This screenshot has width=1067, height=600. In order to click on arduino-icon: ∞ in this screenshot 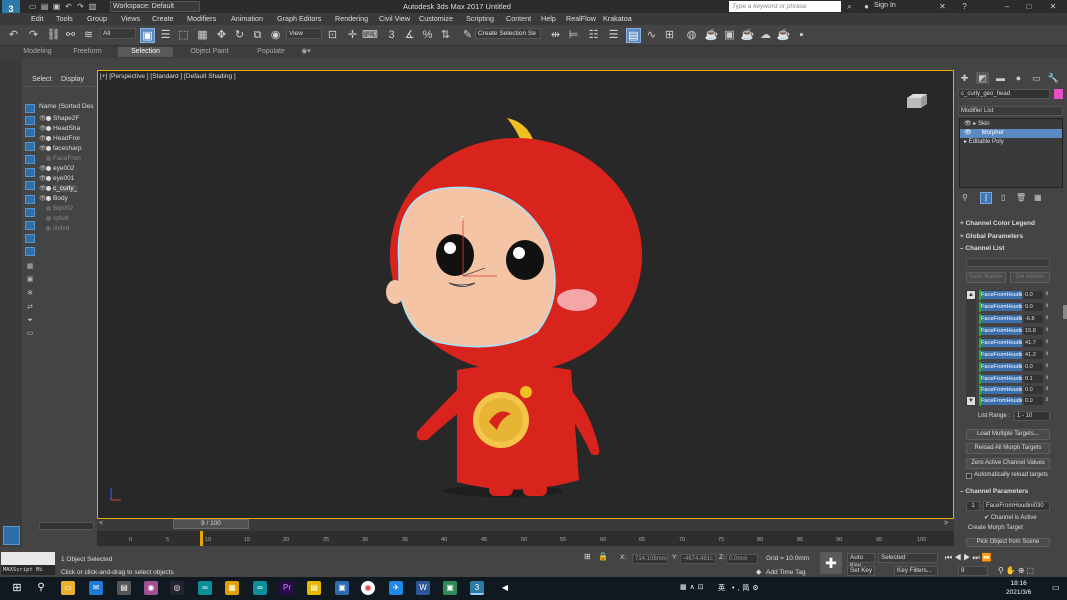, I will do `click(205, 588)`.